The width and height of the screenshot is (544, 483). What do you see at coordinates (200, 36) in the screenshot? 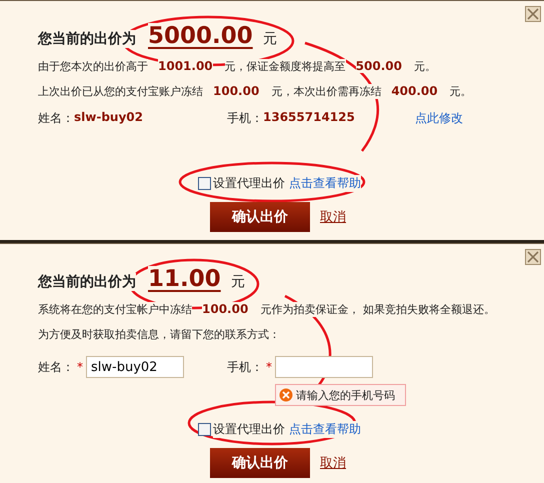
I see `bid-amount: 5000.00` at bounding box center [200, 36].